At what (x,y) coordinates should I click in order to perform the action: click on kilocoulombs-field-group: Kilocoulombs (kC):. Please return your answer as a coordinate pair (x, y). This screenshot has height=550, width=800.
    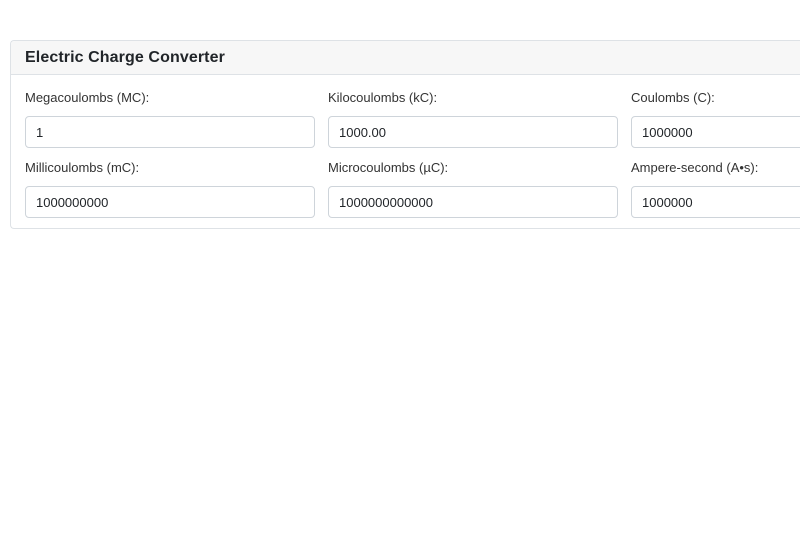
    Looking at the image, I should click on (473, 118).